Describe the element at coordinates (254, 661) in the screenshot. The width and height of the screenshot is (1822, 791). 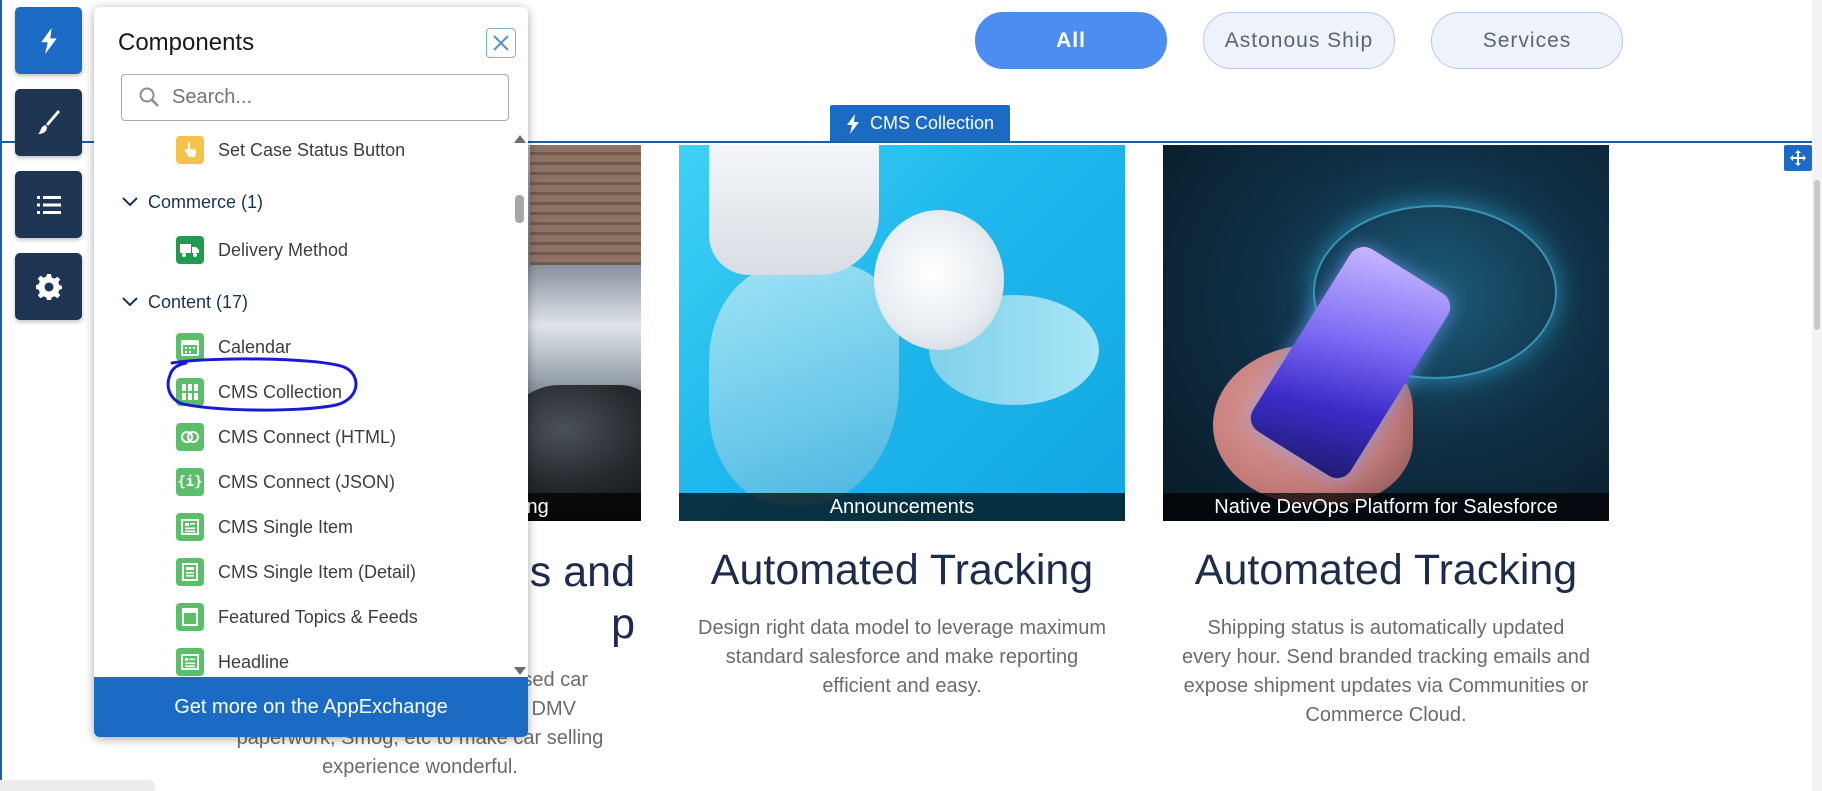
I see `component-item-label: Headline` at that location.